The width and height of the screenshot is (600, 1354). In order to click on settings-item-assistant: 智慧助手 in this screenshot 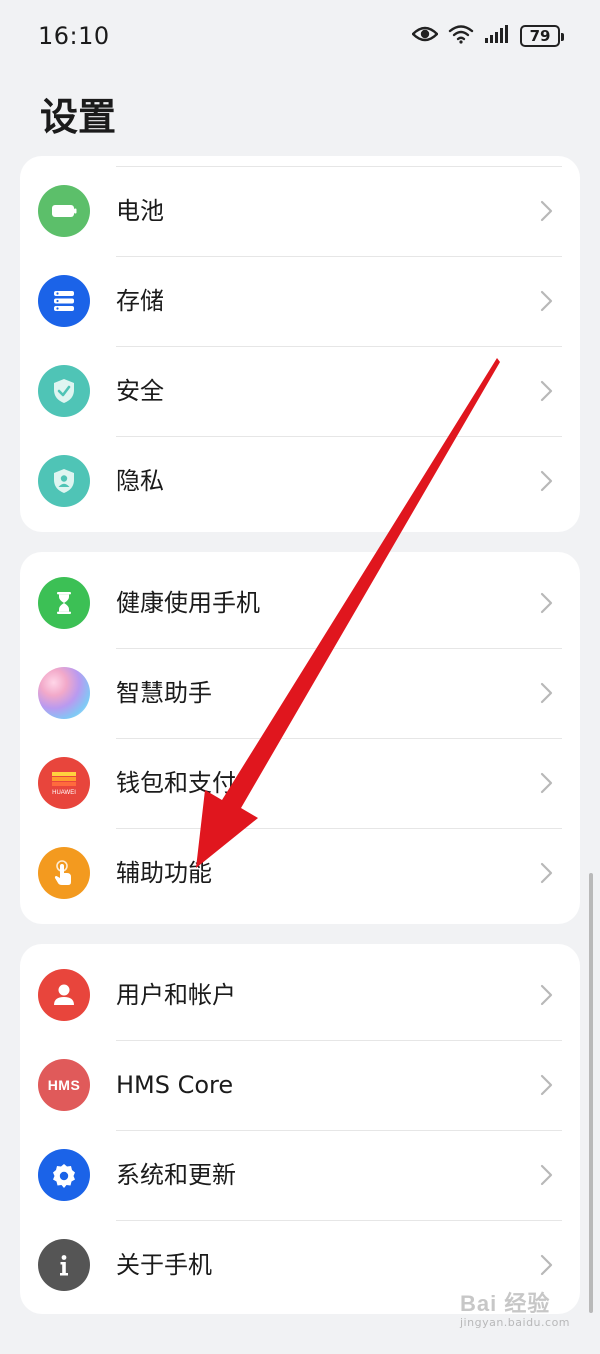, I will do `click(300, 693)`.